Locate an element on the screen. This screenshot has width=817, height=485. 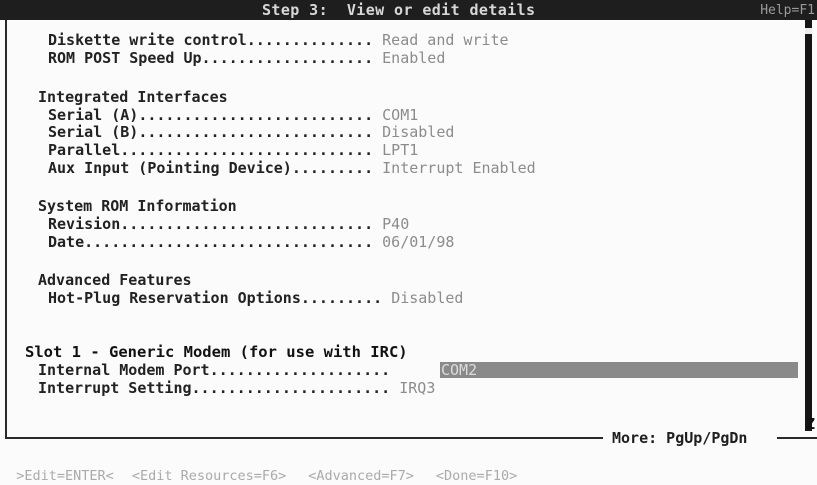
section-heading-system-rom: System ROM Information is located at coordinates (137, 206).